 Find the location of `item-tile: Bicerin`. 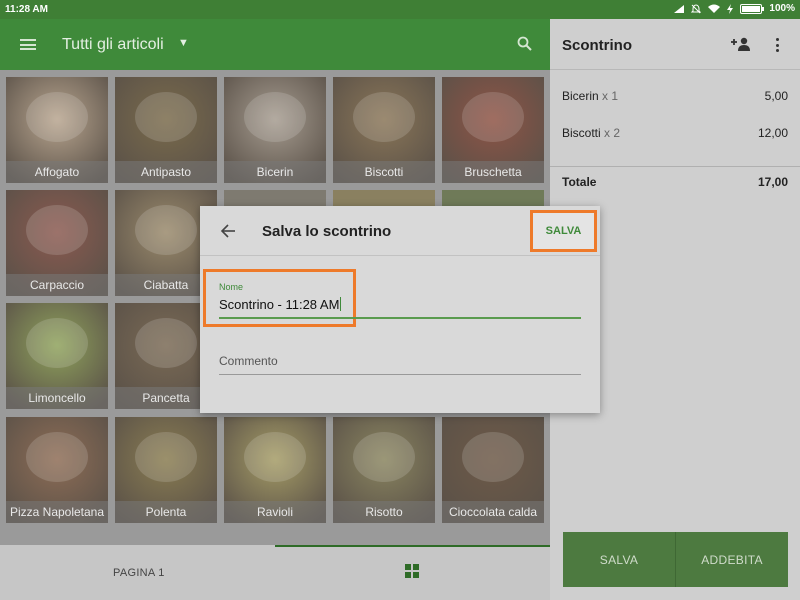

item-tile: Bicerin is located at coordinates (275, 130).